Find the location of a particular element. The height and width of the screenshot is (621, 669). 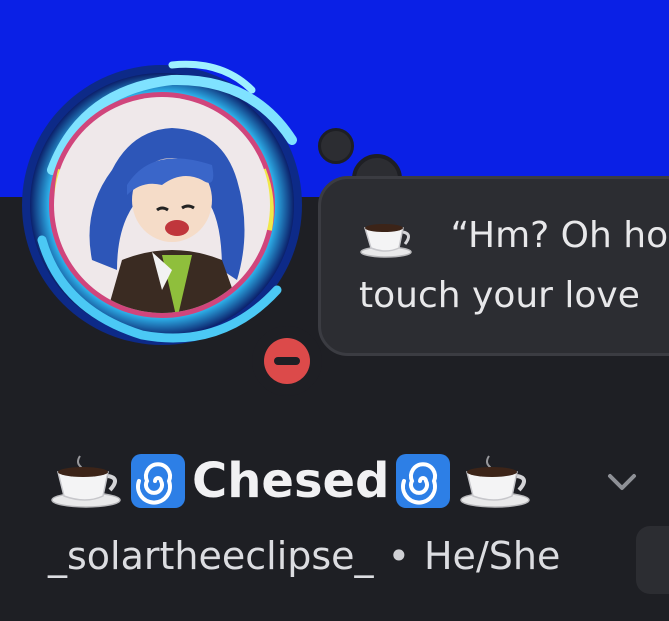

custom-status-line2: touch your love is located at coordinates (499, 295).